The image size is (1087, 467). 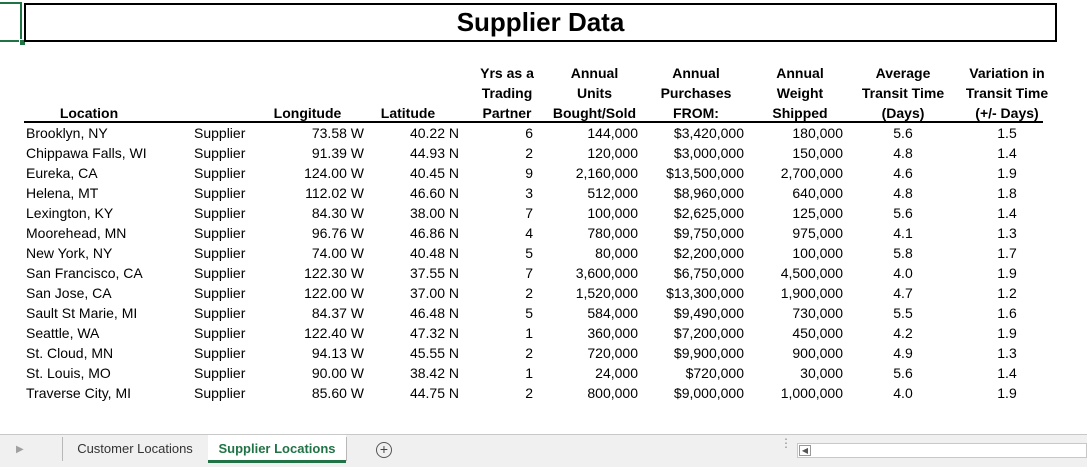 What do you see at coordinates (277, 449) in the screenshot?
I see `tab-supplier-locations: Supplier Locations` at bounding box center [277, 449].